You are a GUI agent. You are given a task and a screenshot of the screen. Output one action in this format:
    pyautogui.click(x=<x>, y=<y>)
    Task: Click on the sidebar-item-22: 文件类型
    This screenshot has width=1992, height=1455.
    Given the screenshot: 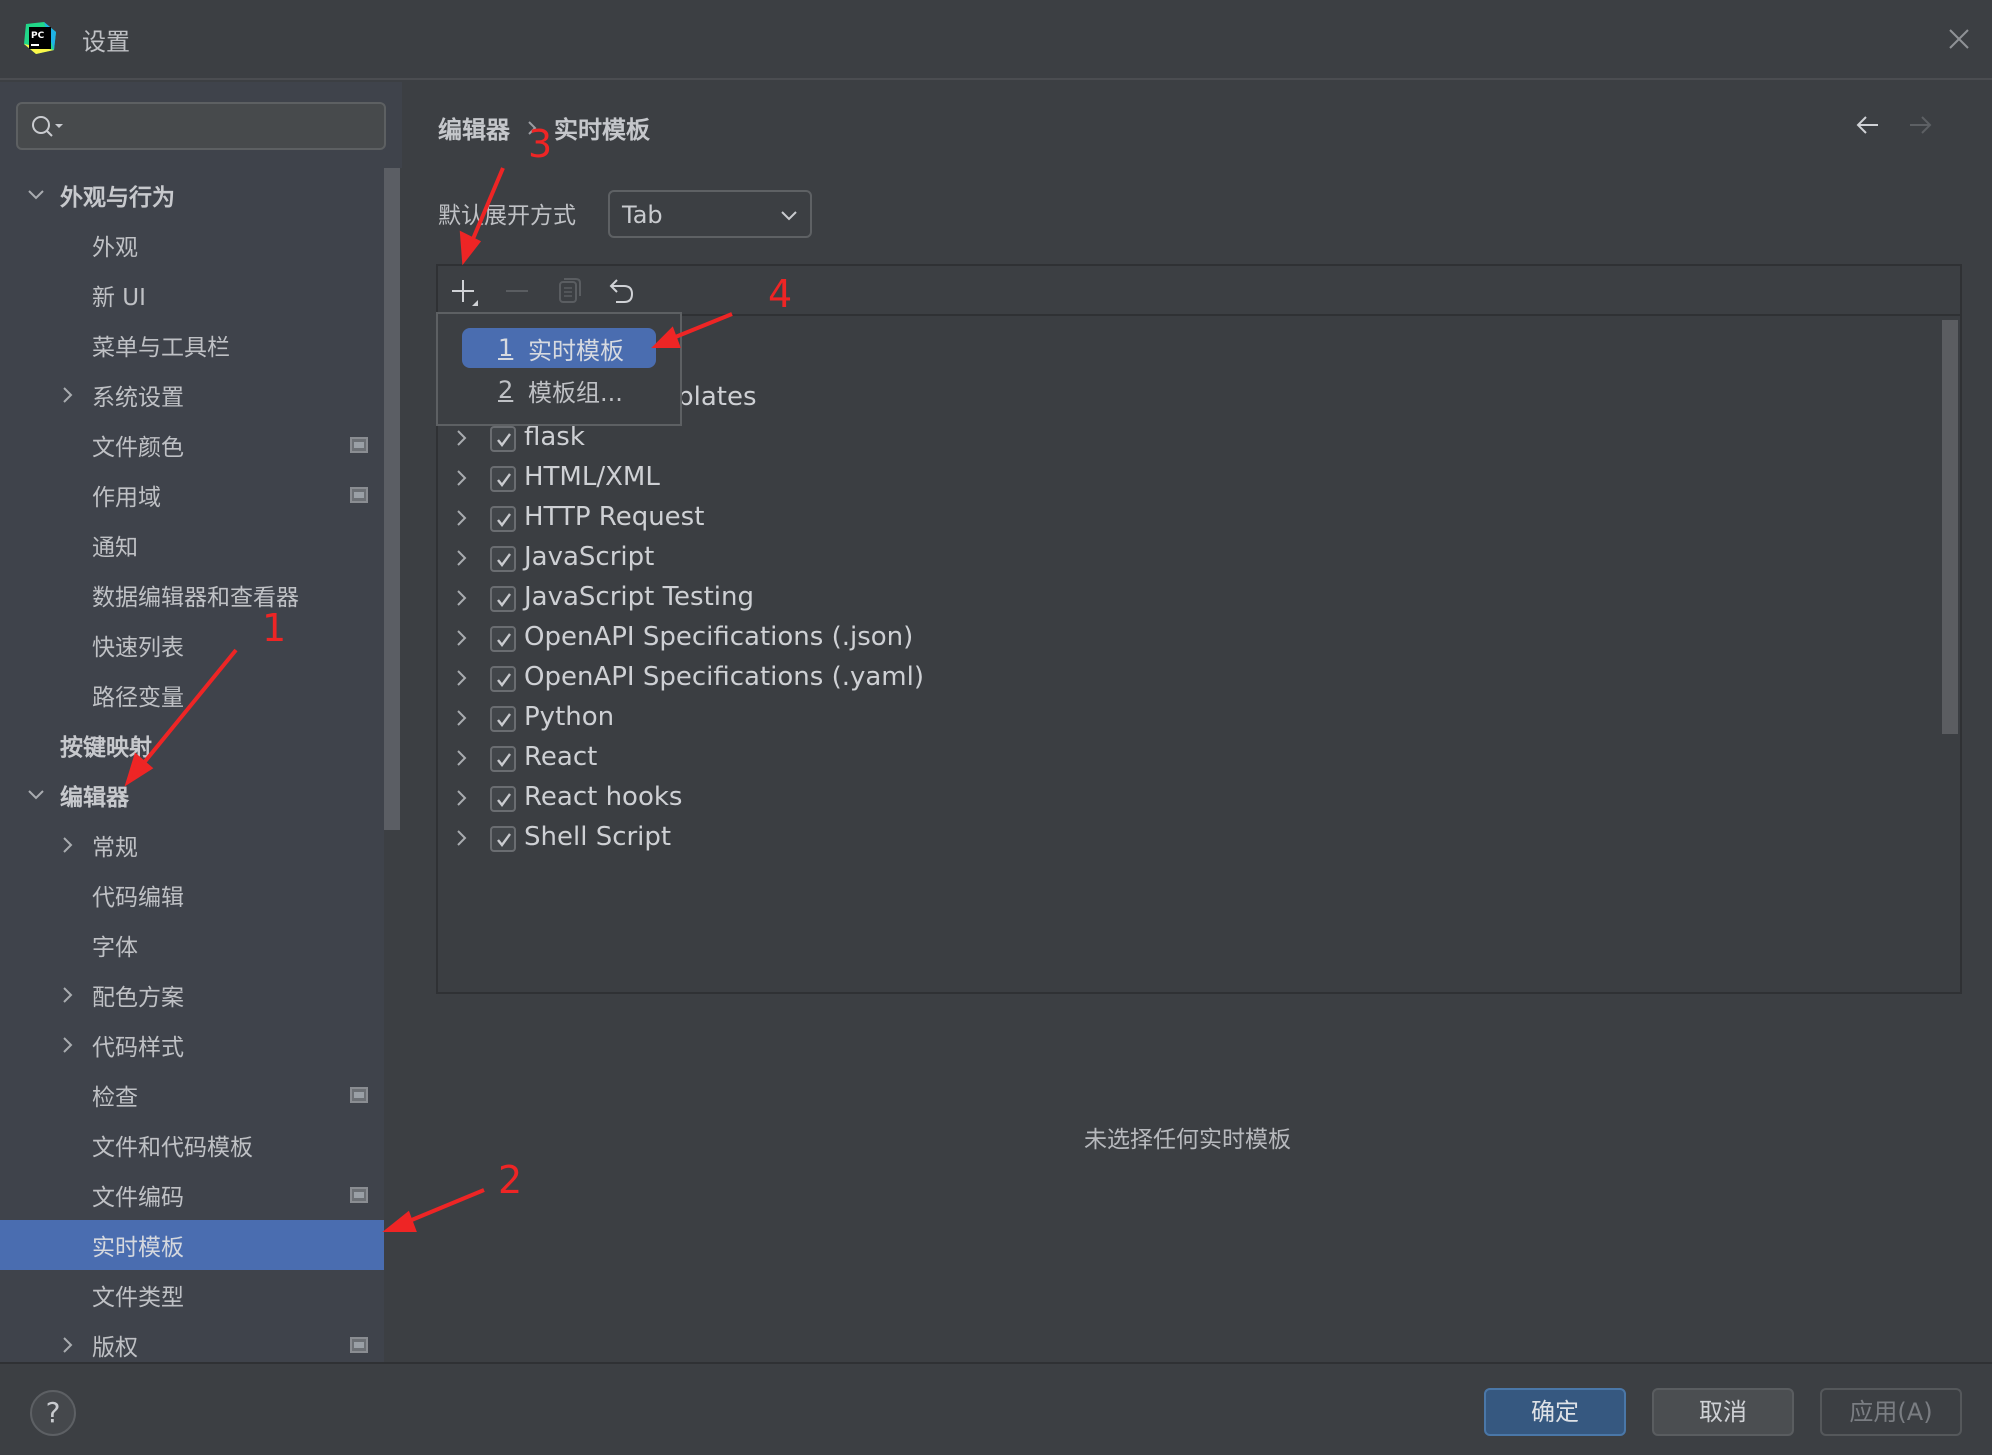 What is the action you would take?
    pyautogui.click(x=192, y=1295)
    